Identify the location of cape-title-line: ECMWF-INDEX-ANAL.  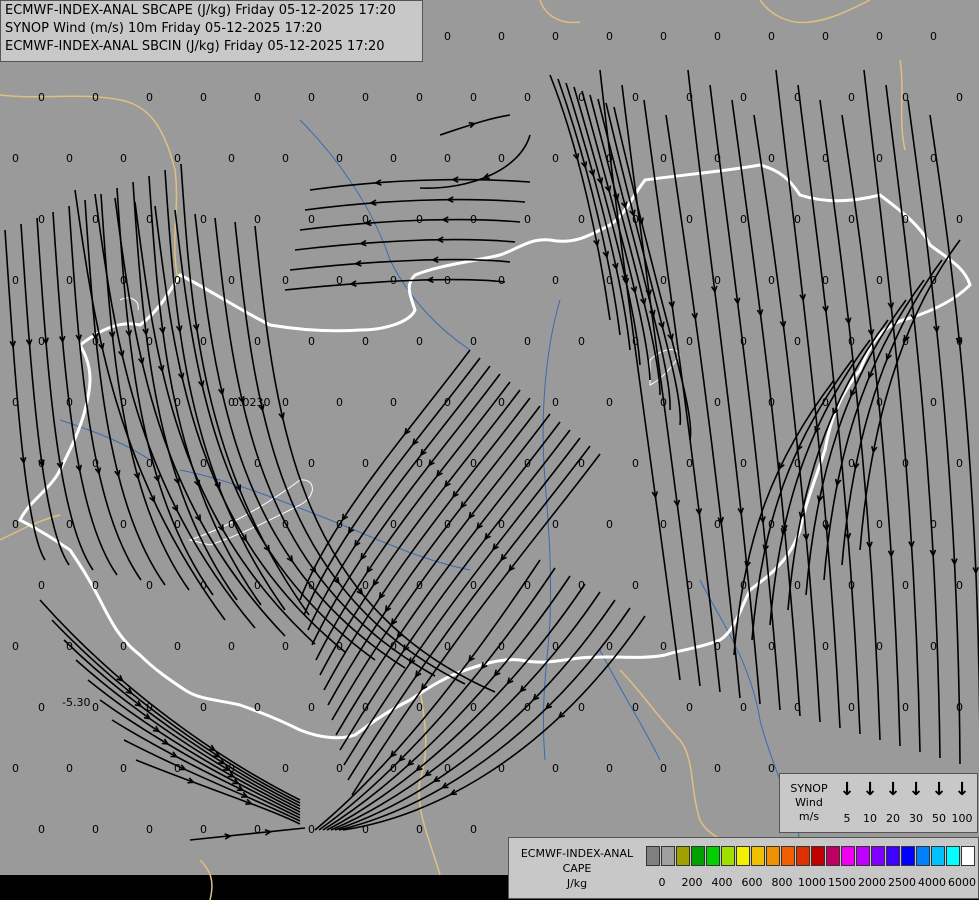
(577, 853).